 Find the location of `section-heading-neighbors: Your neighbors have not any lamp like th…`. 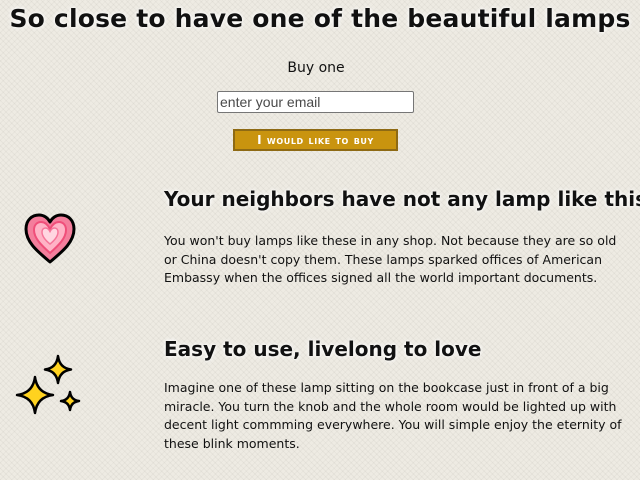

section-heading-neighbors: Your neighbors have not any lamp like th… is located at coordinates (402, 199).